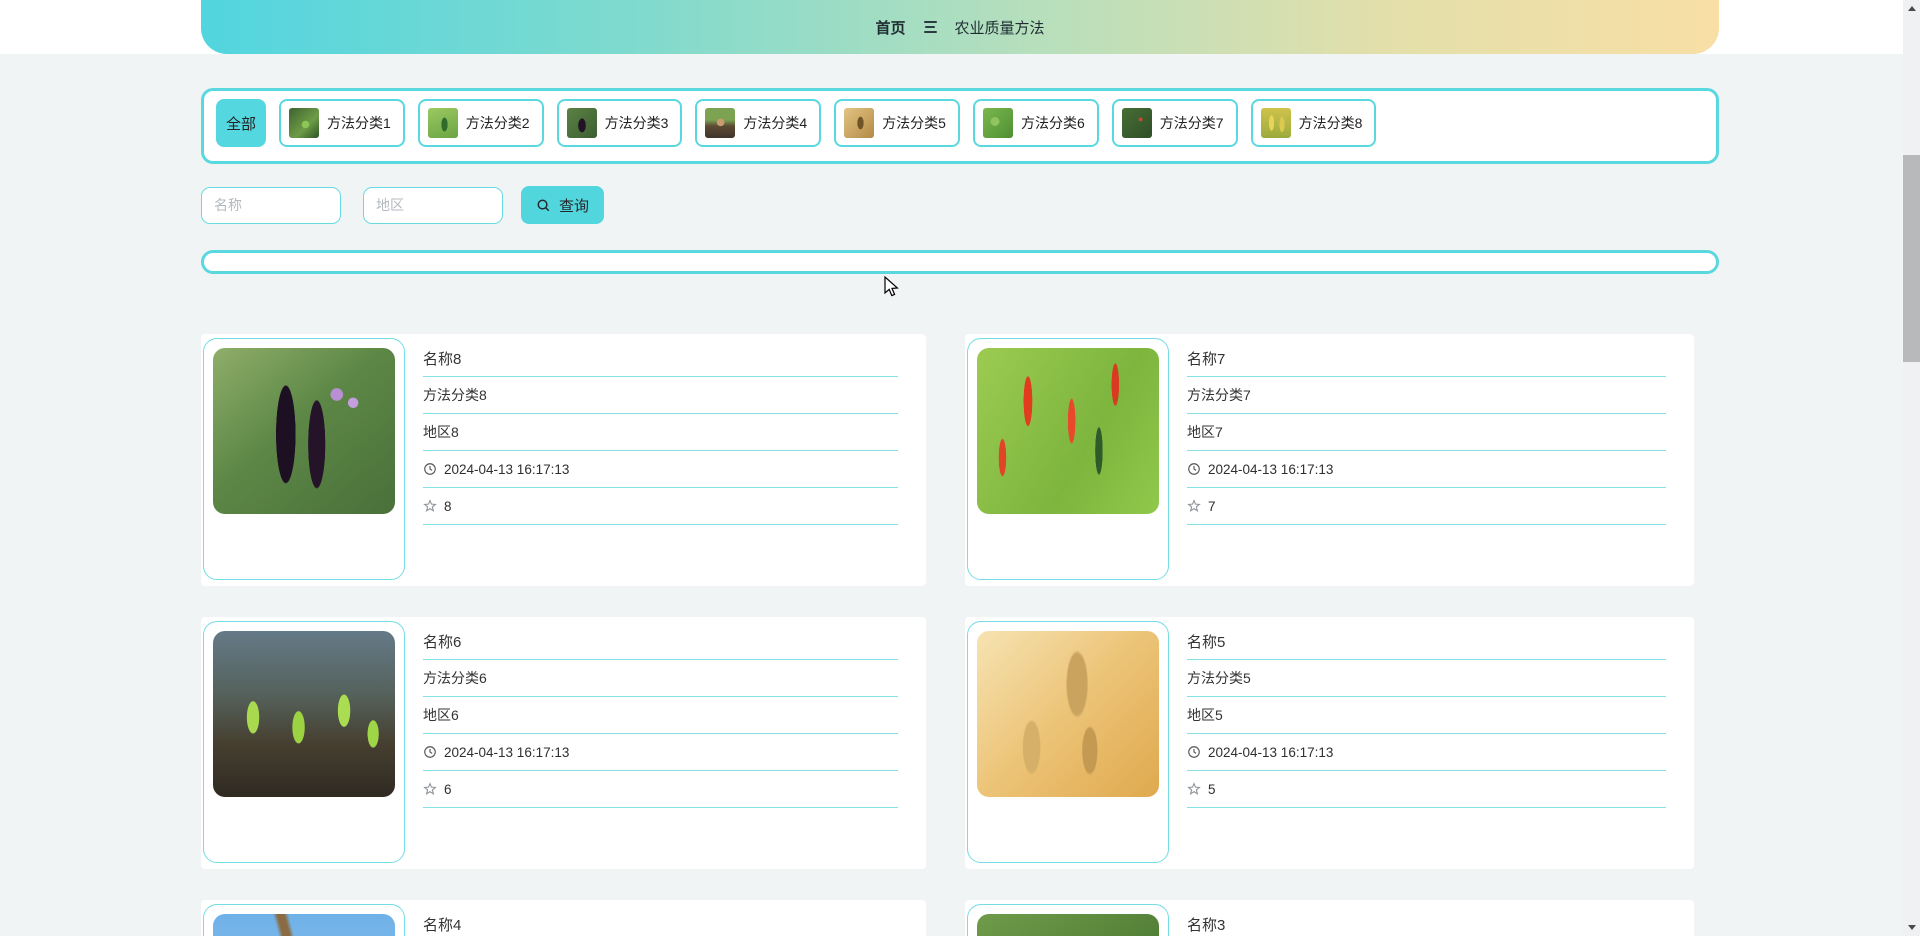  I want to click on category-tab: 方法分类5, so click(897, 123).